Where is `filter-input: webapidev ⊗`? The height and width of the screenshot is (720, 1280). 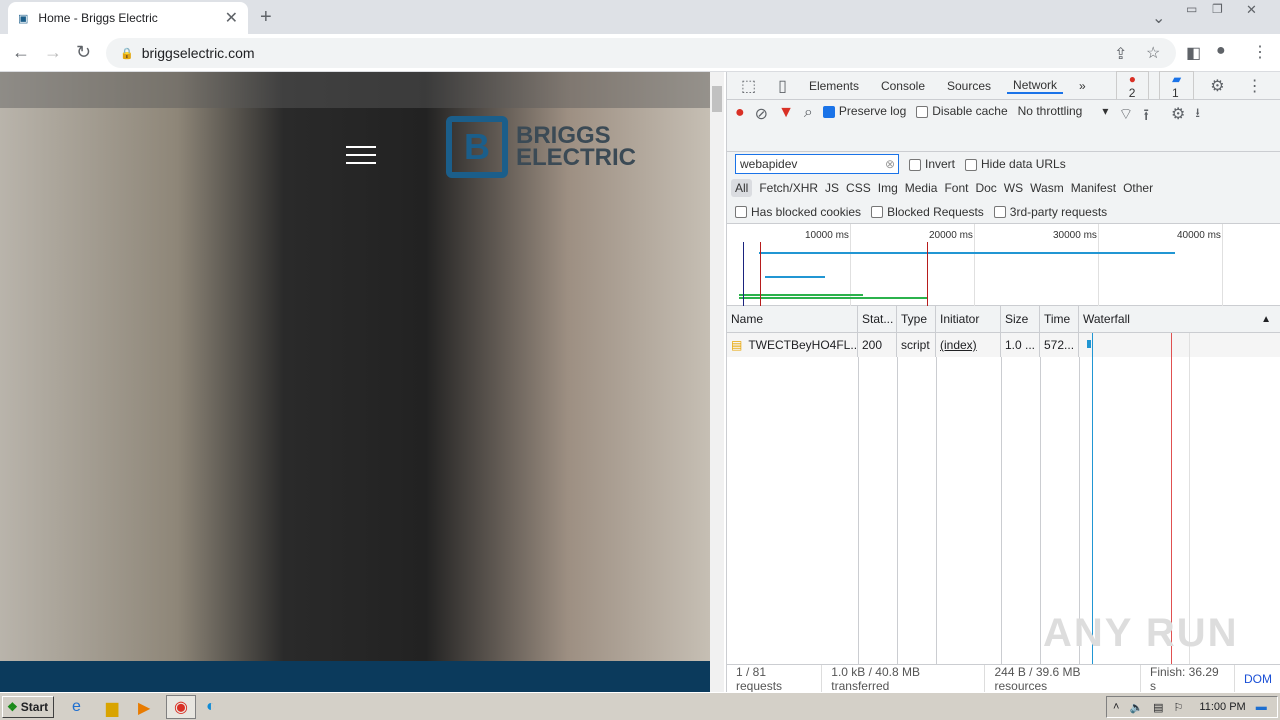 filter-input: webapidev ⊗ is located at coordinates (817, 164).